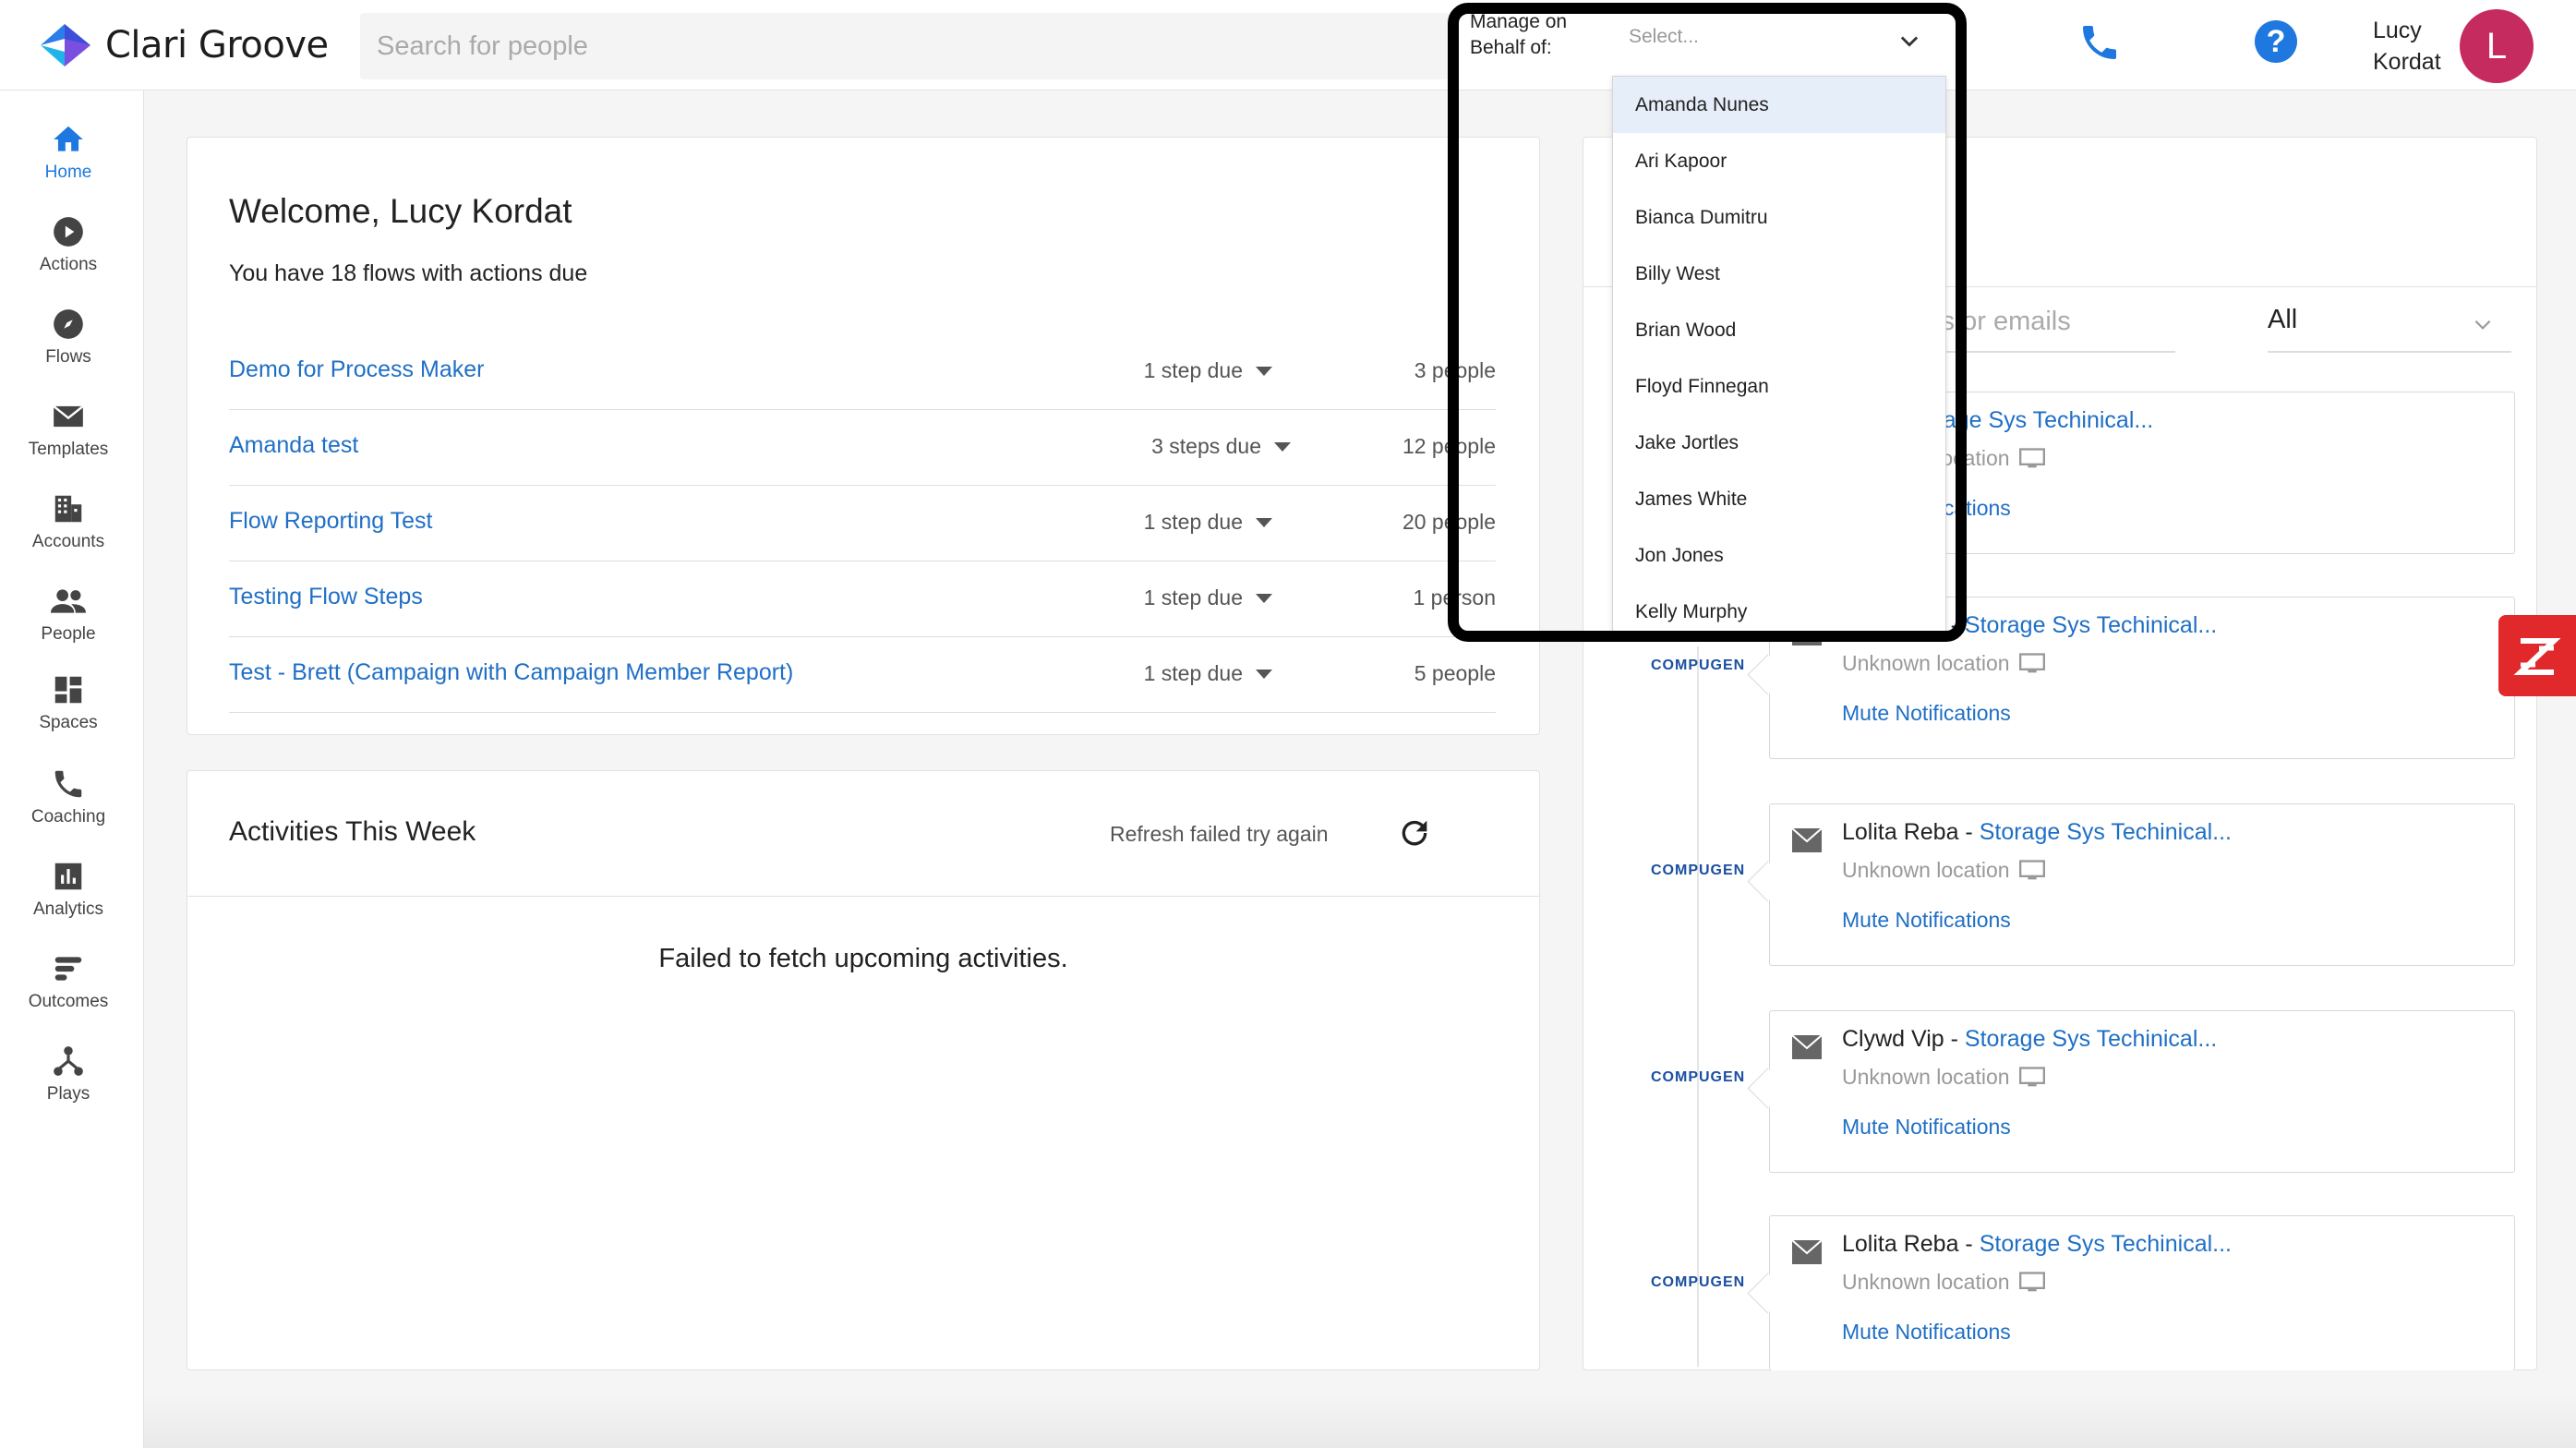 The width and height of the screenshot is (2576, 1448). I want to click on sidebar-item-label: Flows, so click(68, 357).